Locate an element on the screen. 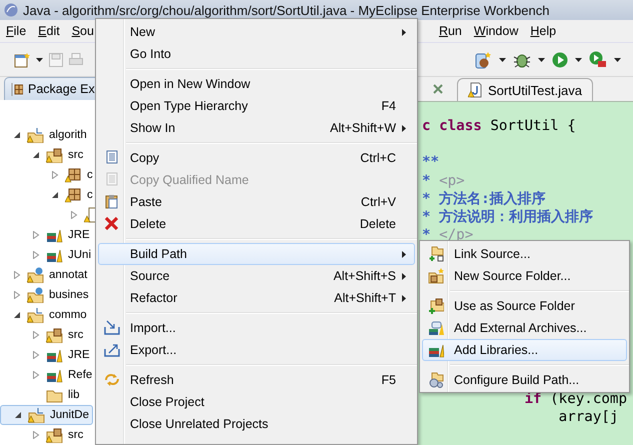  bug-icon is located at coordinates (522, 60).